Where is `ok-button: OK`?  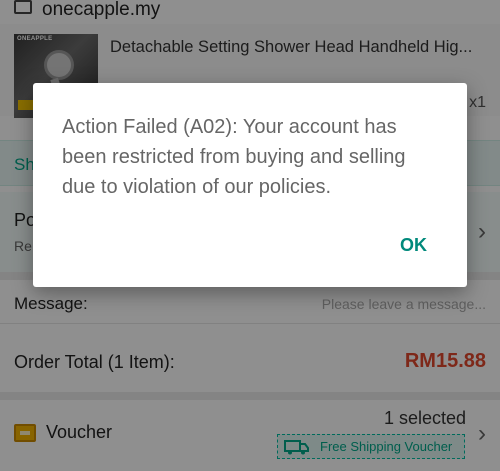 ok-button: OK is located at coordinates (413, 245).